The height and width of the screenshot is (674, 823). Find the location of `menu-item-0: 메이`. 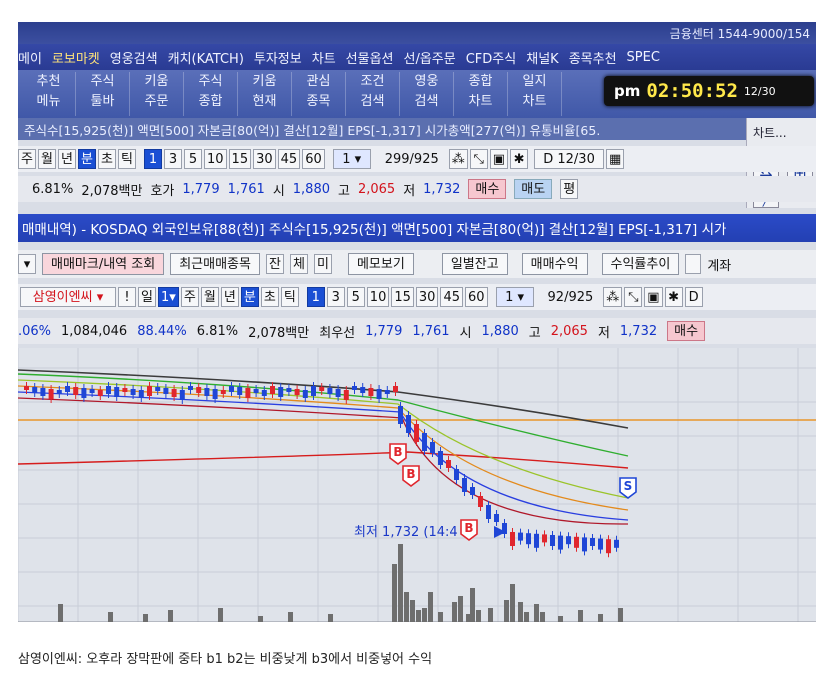

menu-item-0: 메이 is located at coordinates (30, 57).